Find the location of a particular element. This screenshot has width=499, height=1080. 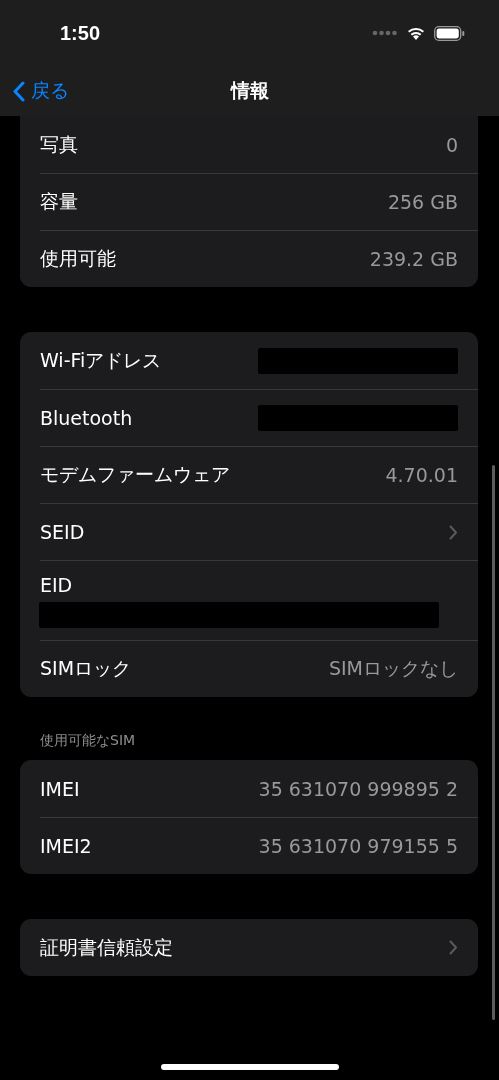

row-value: 4.70.01 is located at coordinates (421, 475).